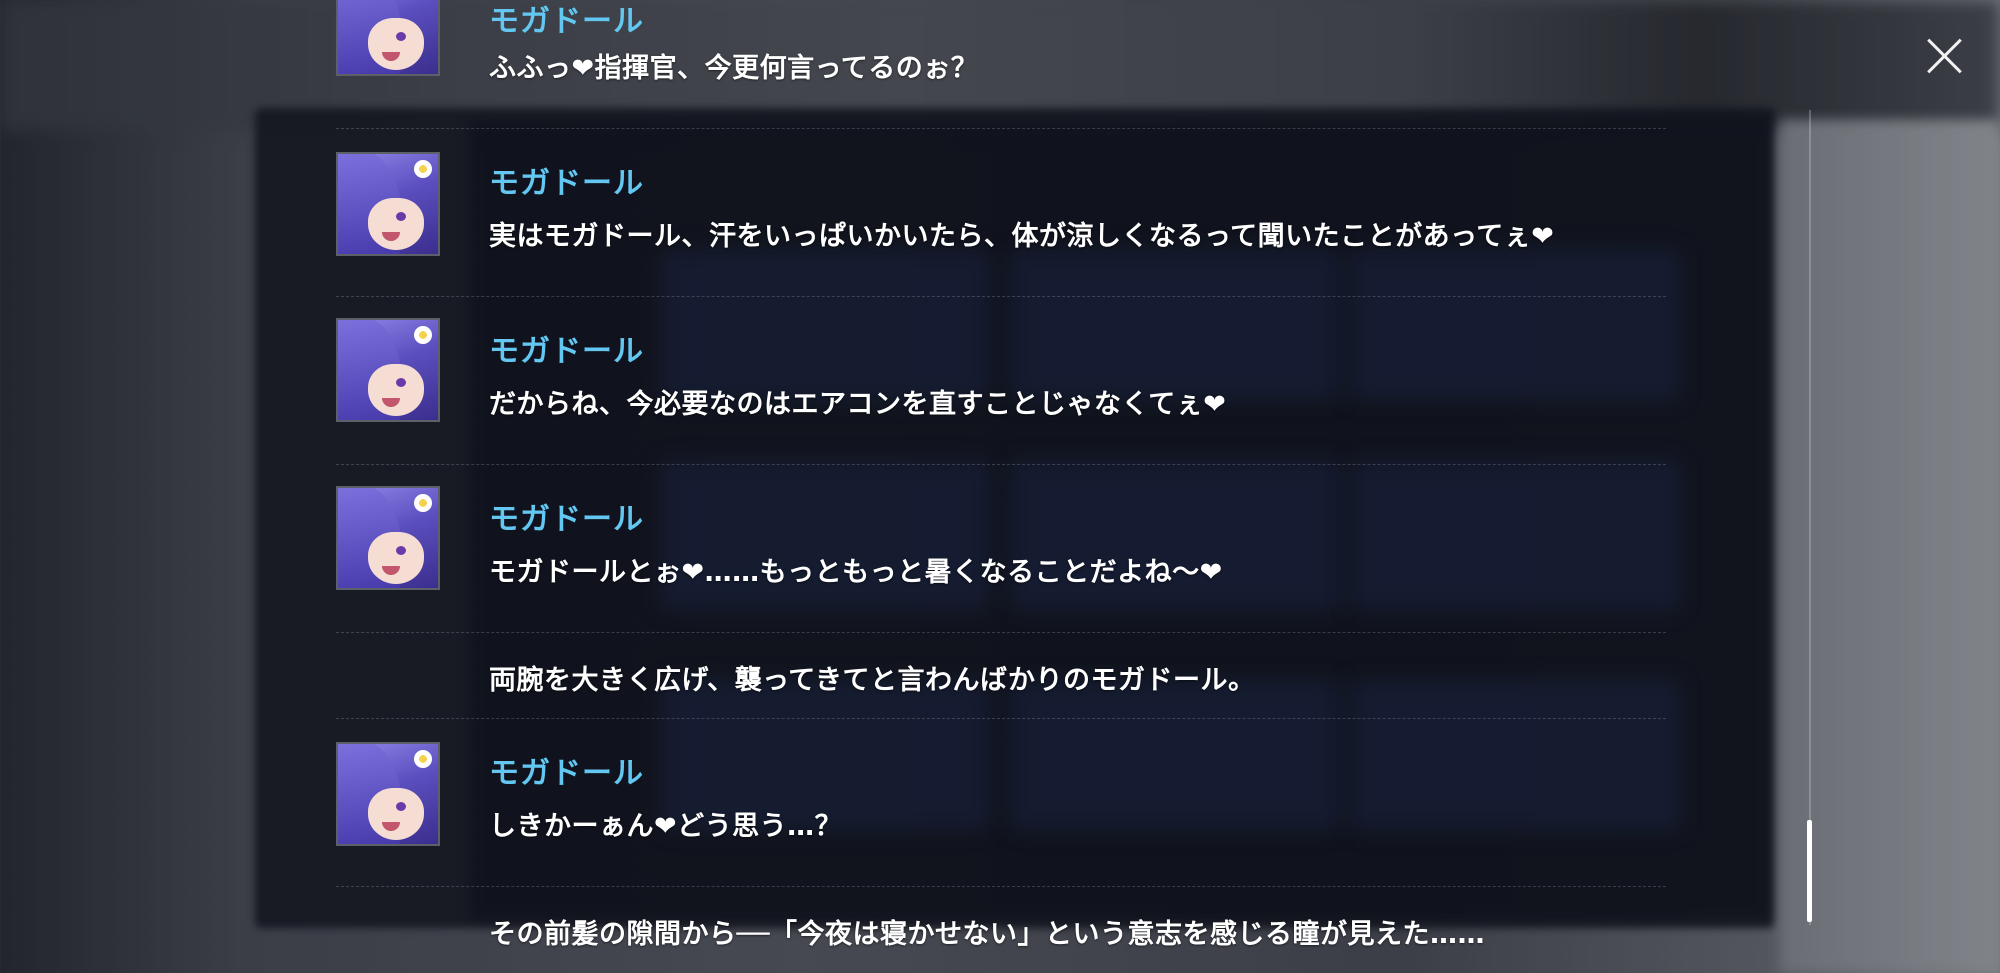  What do you see at coordinates (1022, 236) in the screenshot?
I see `dialogue-text: 実はモガドール、汗をいっぱいかいたら、体が涼しくなるって聞いたことがあってぇ❤` at bounding box center [1022, 236].